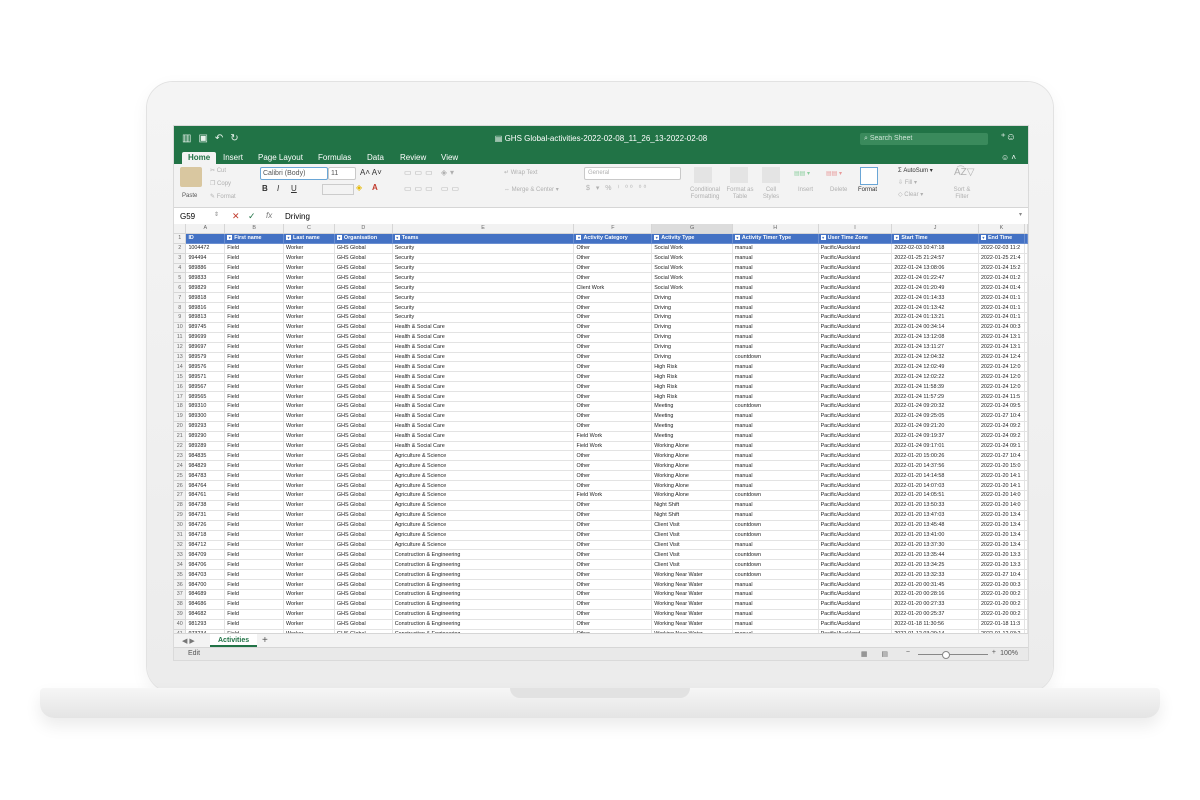  I want to click on row-header: 9, so click(180, 317).